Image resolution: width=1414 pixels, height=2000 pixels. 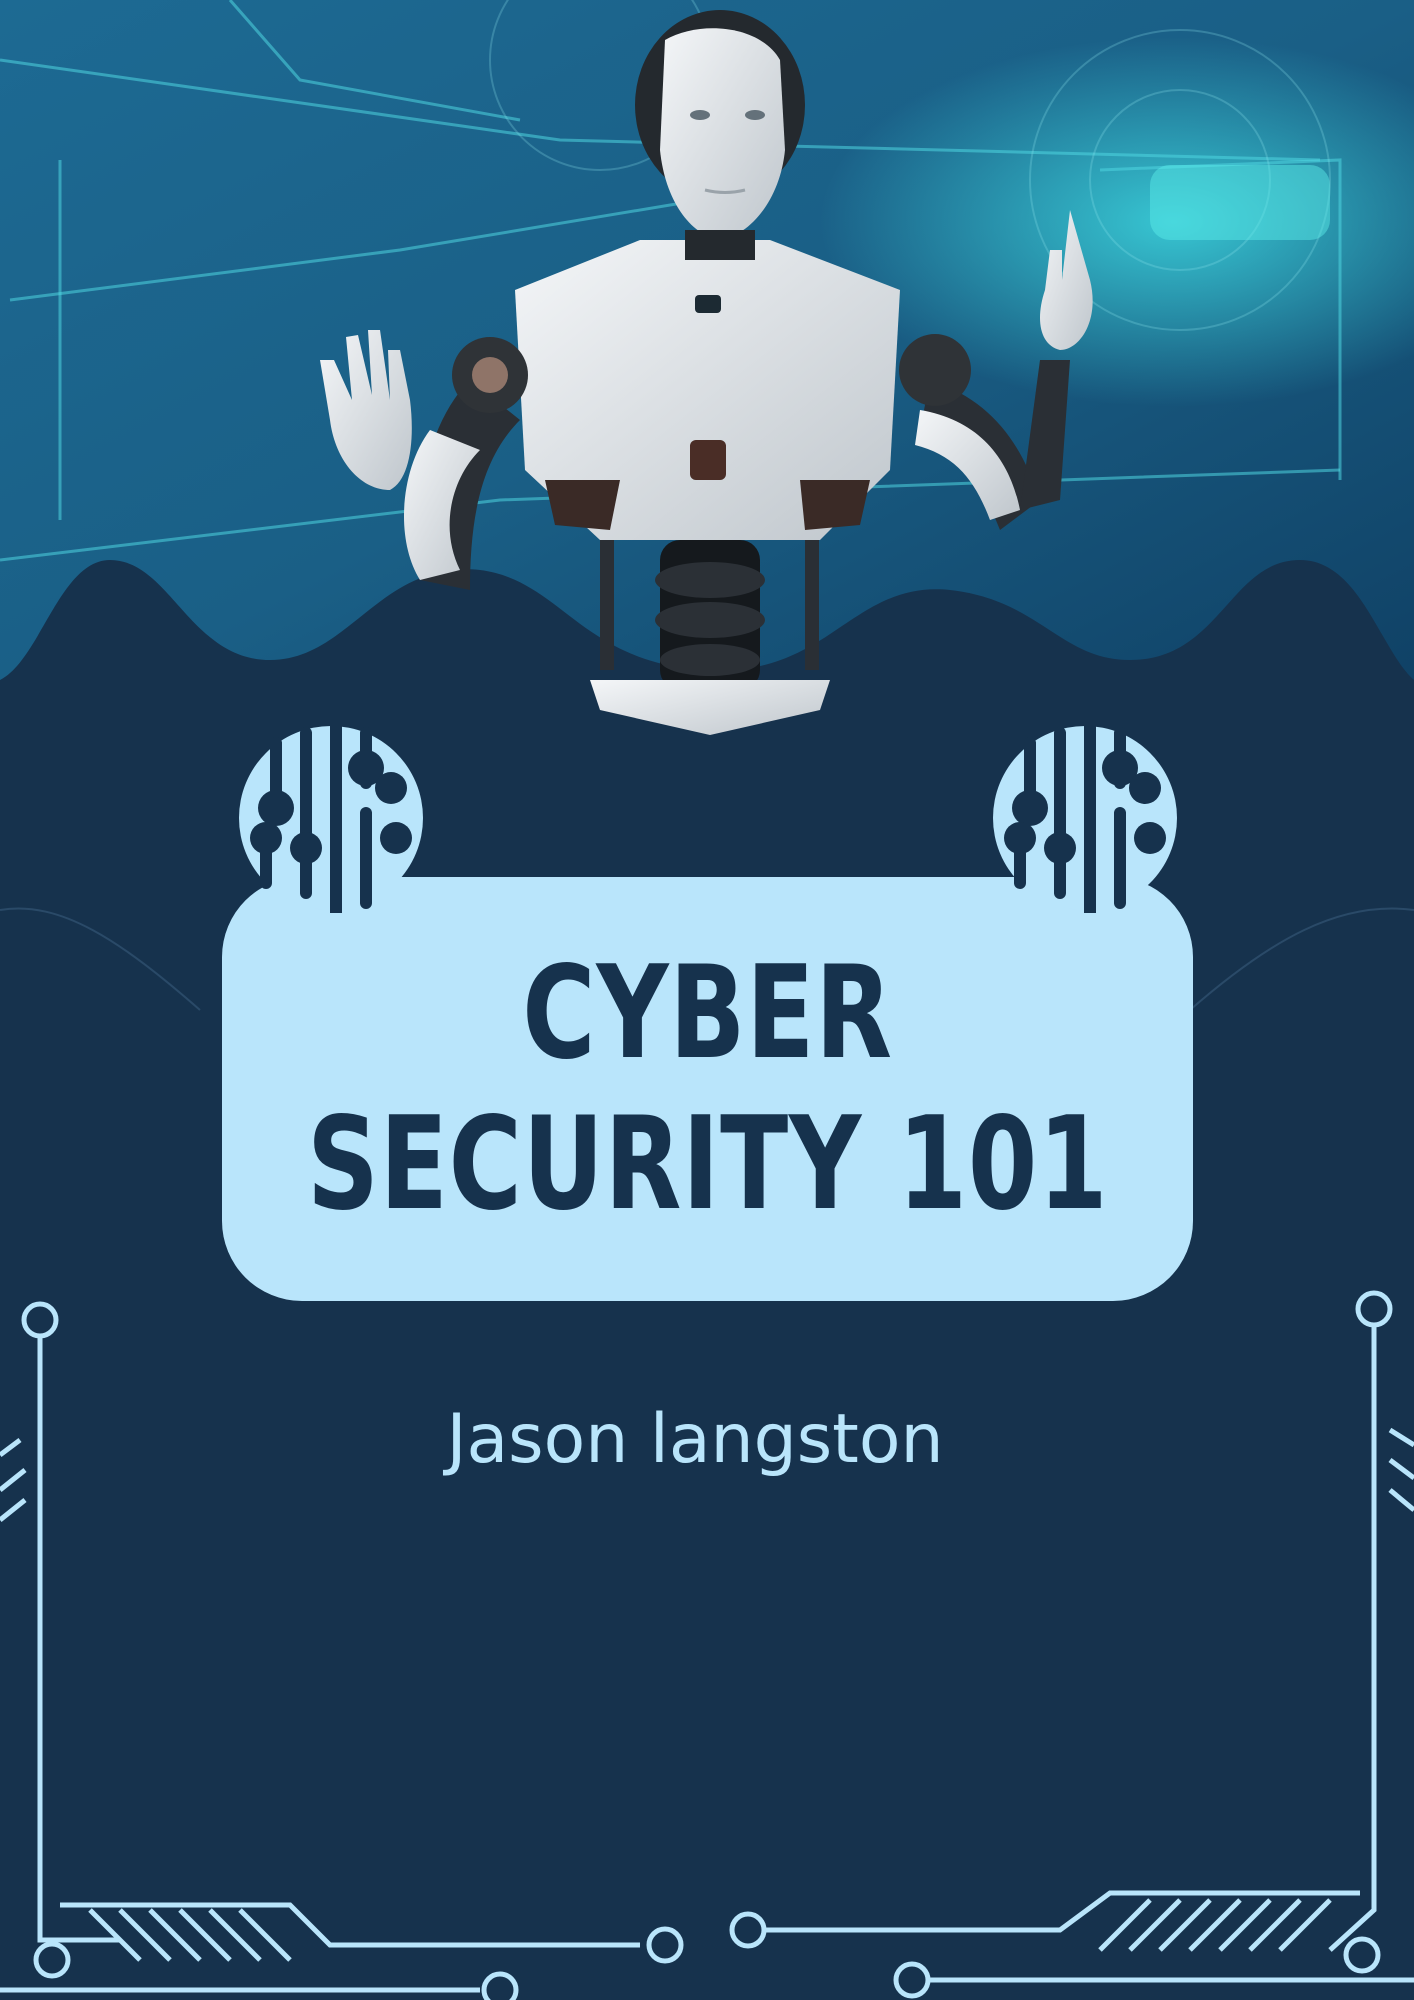 What do you see at coordinates (707, 1164) in the screenshot?
I see `title-line-2: SECURITY 101` at bounding box center [707, 1164].